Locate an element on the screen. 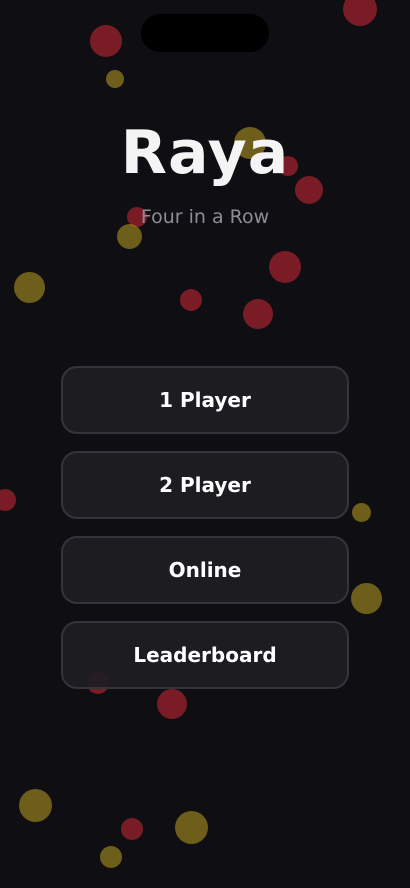  dynamic-island is located at coordinates (205, 33).